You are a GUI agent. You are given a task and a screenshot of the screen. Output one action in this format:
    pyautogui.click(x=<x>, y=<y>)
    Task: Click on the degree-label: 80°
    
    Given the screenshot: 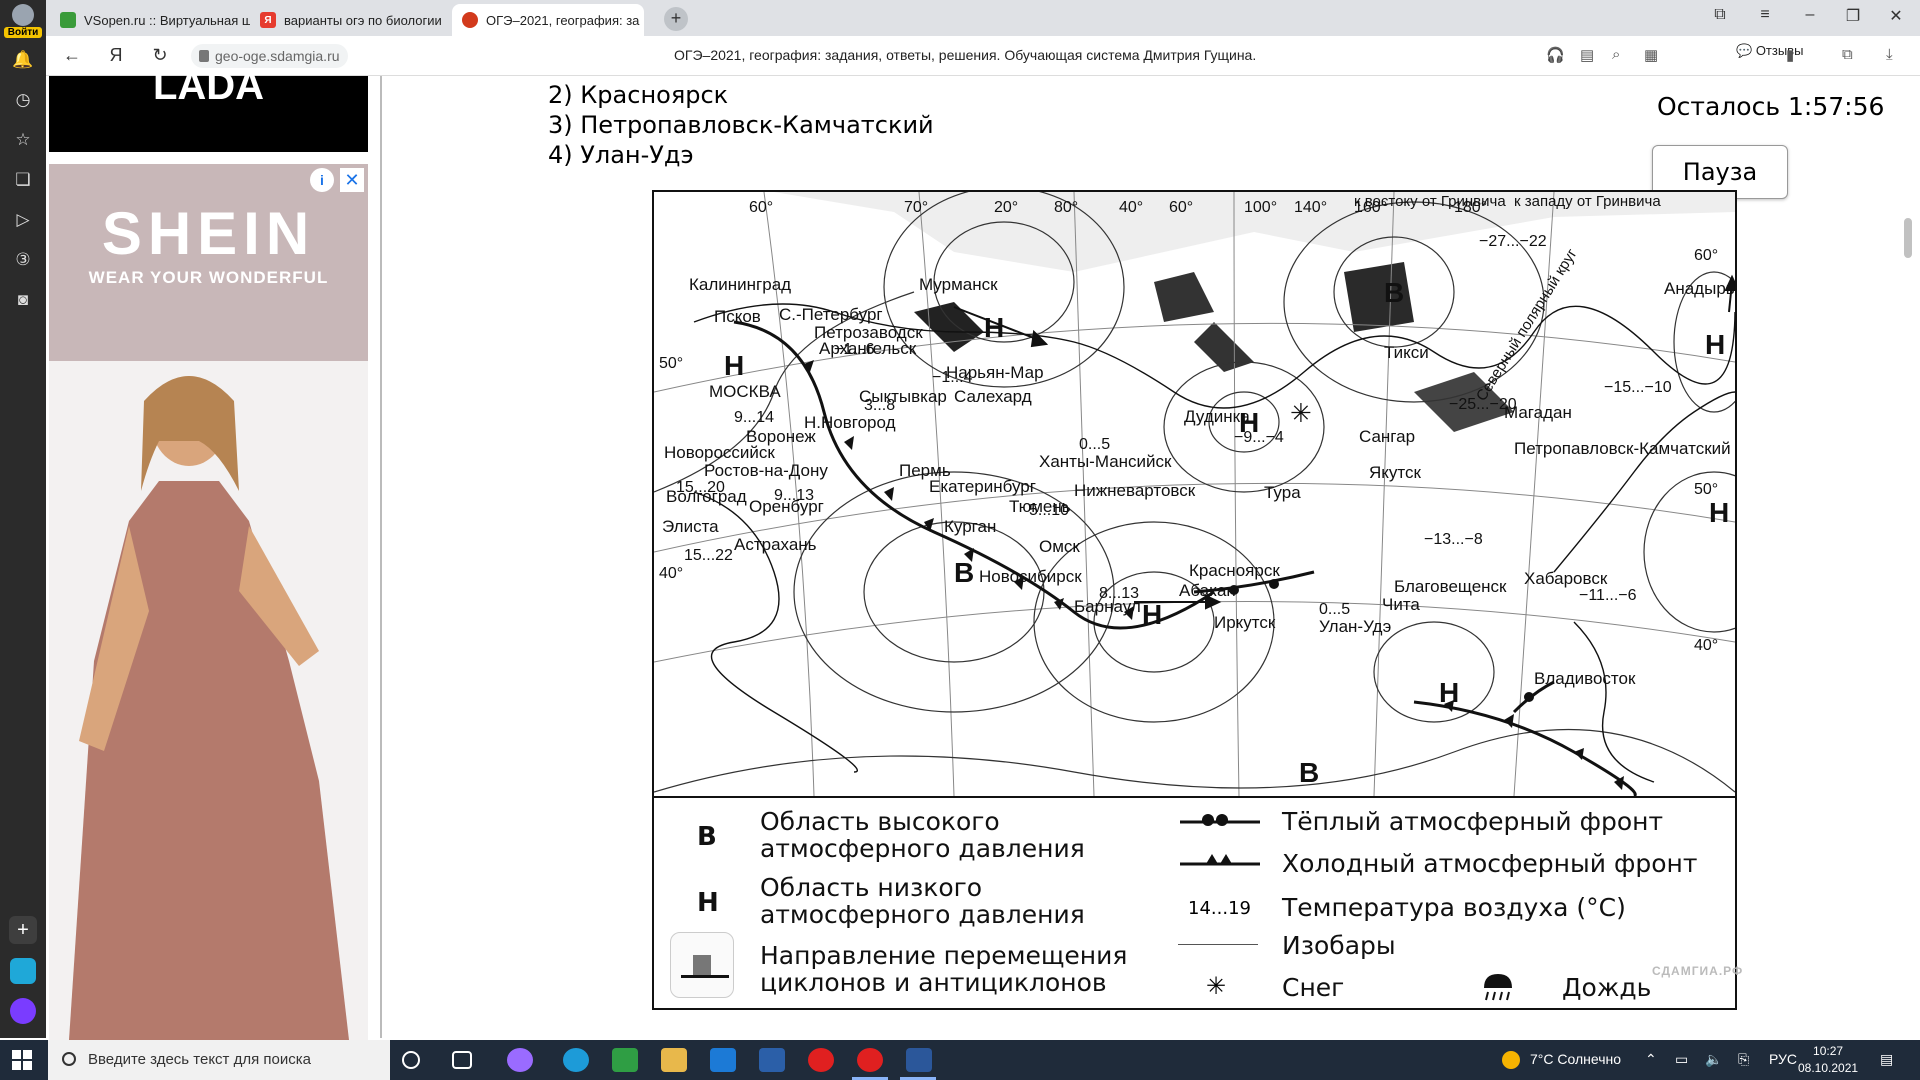 What is the action you would take?
    pyautogui.click(x=1066, y=207)
    